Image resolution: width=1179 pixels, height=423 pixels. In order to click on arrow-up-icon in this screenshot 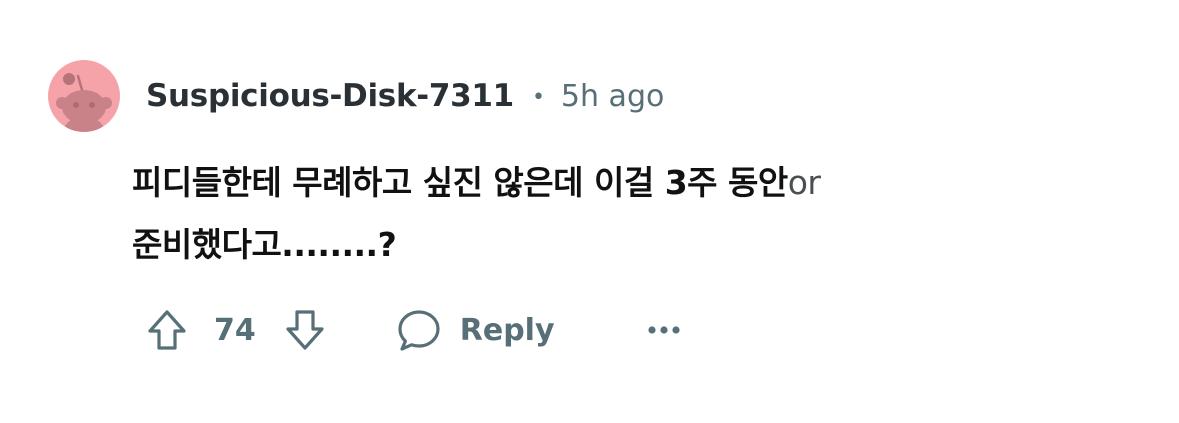, I will do `click(167, 330)`.